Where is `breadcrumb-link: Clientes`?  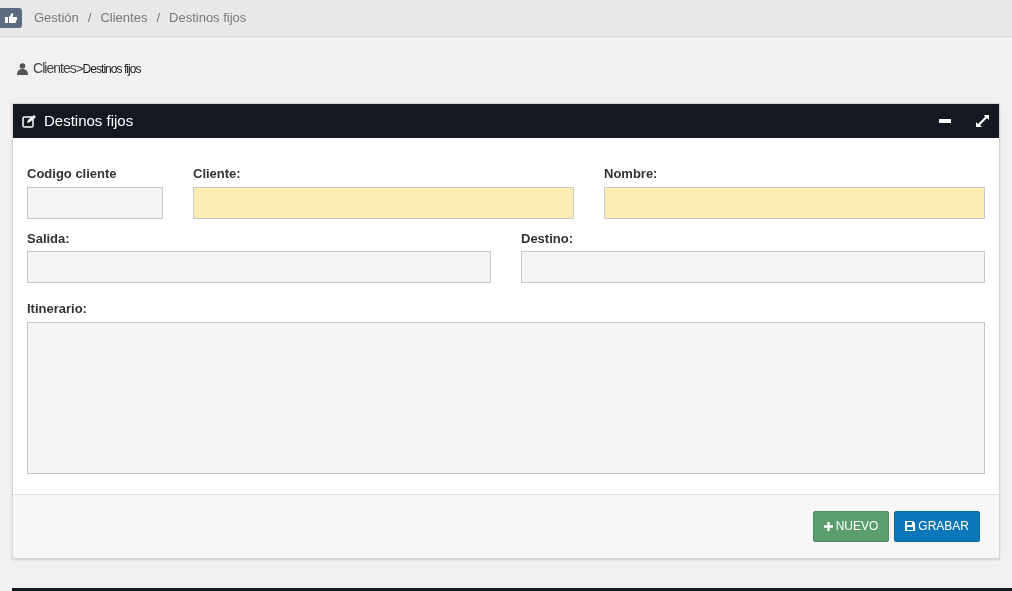 breadcrumb-link: Clientes is located at coordinates (124, 18).